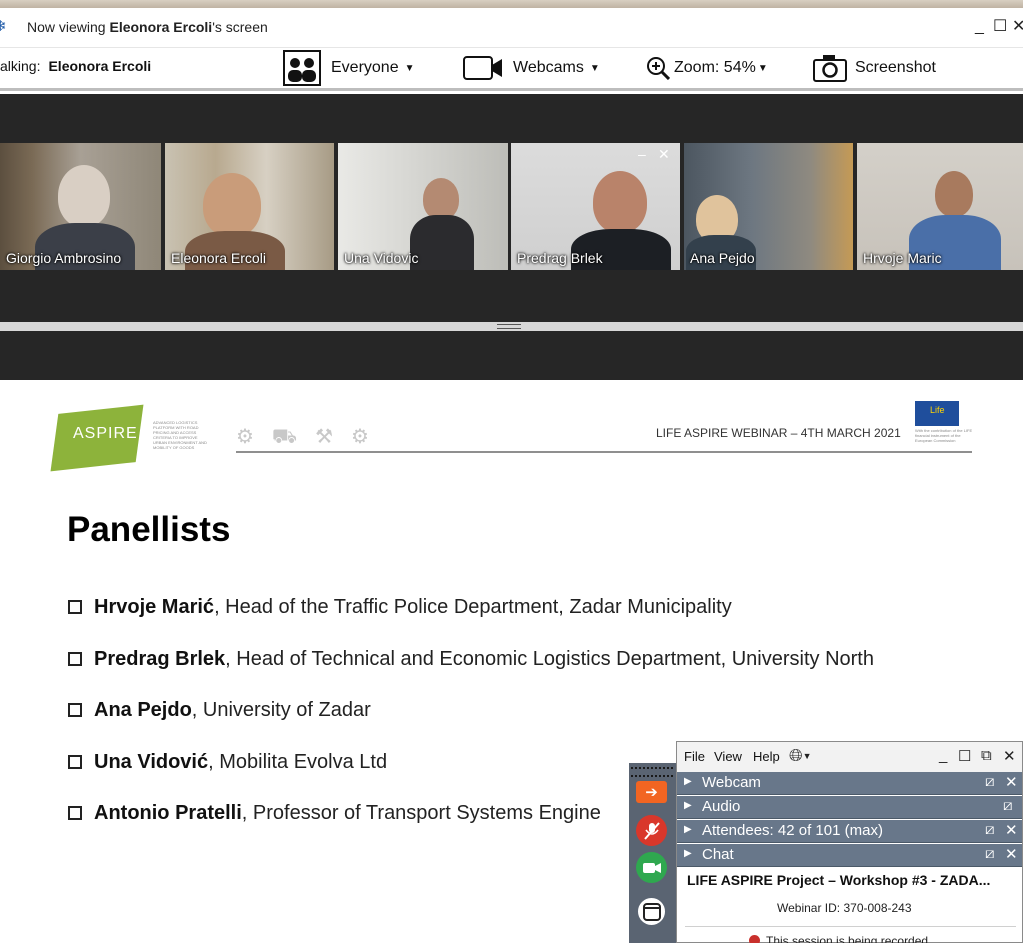  What do you see at coordinates (161, 27) in the screenshot?
I see `presenter-name: Eleonora Ercoli` at bounding box center [161, 27].